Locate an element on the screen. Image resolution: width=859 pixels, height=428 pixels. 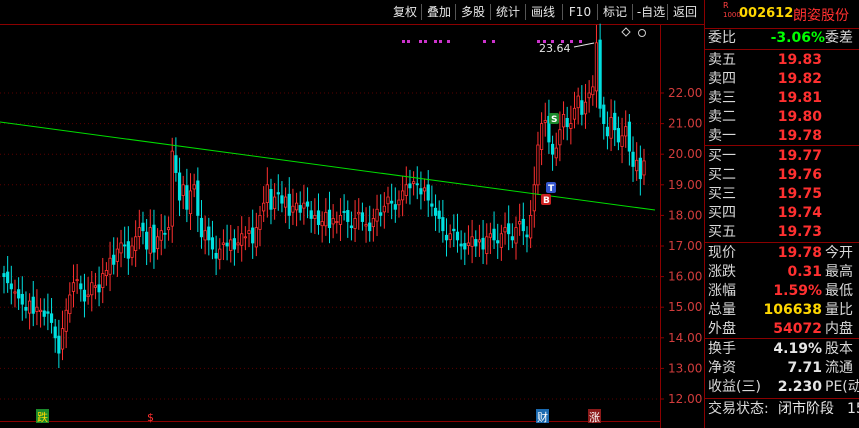
fin-row-2-value: 2.230 is located at coordinates (799, 387).